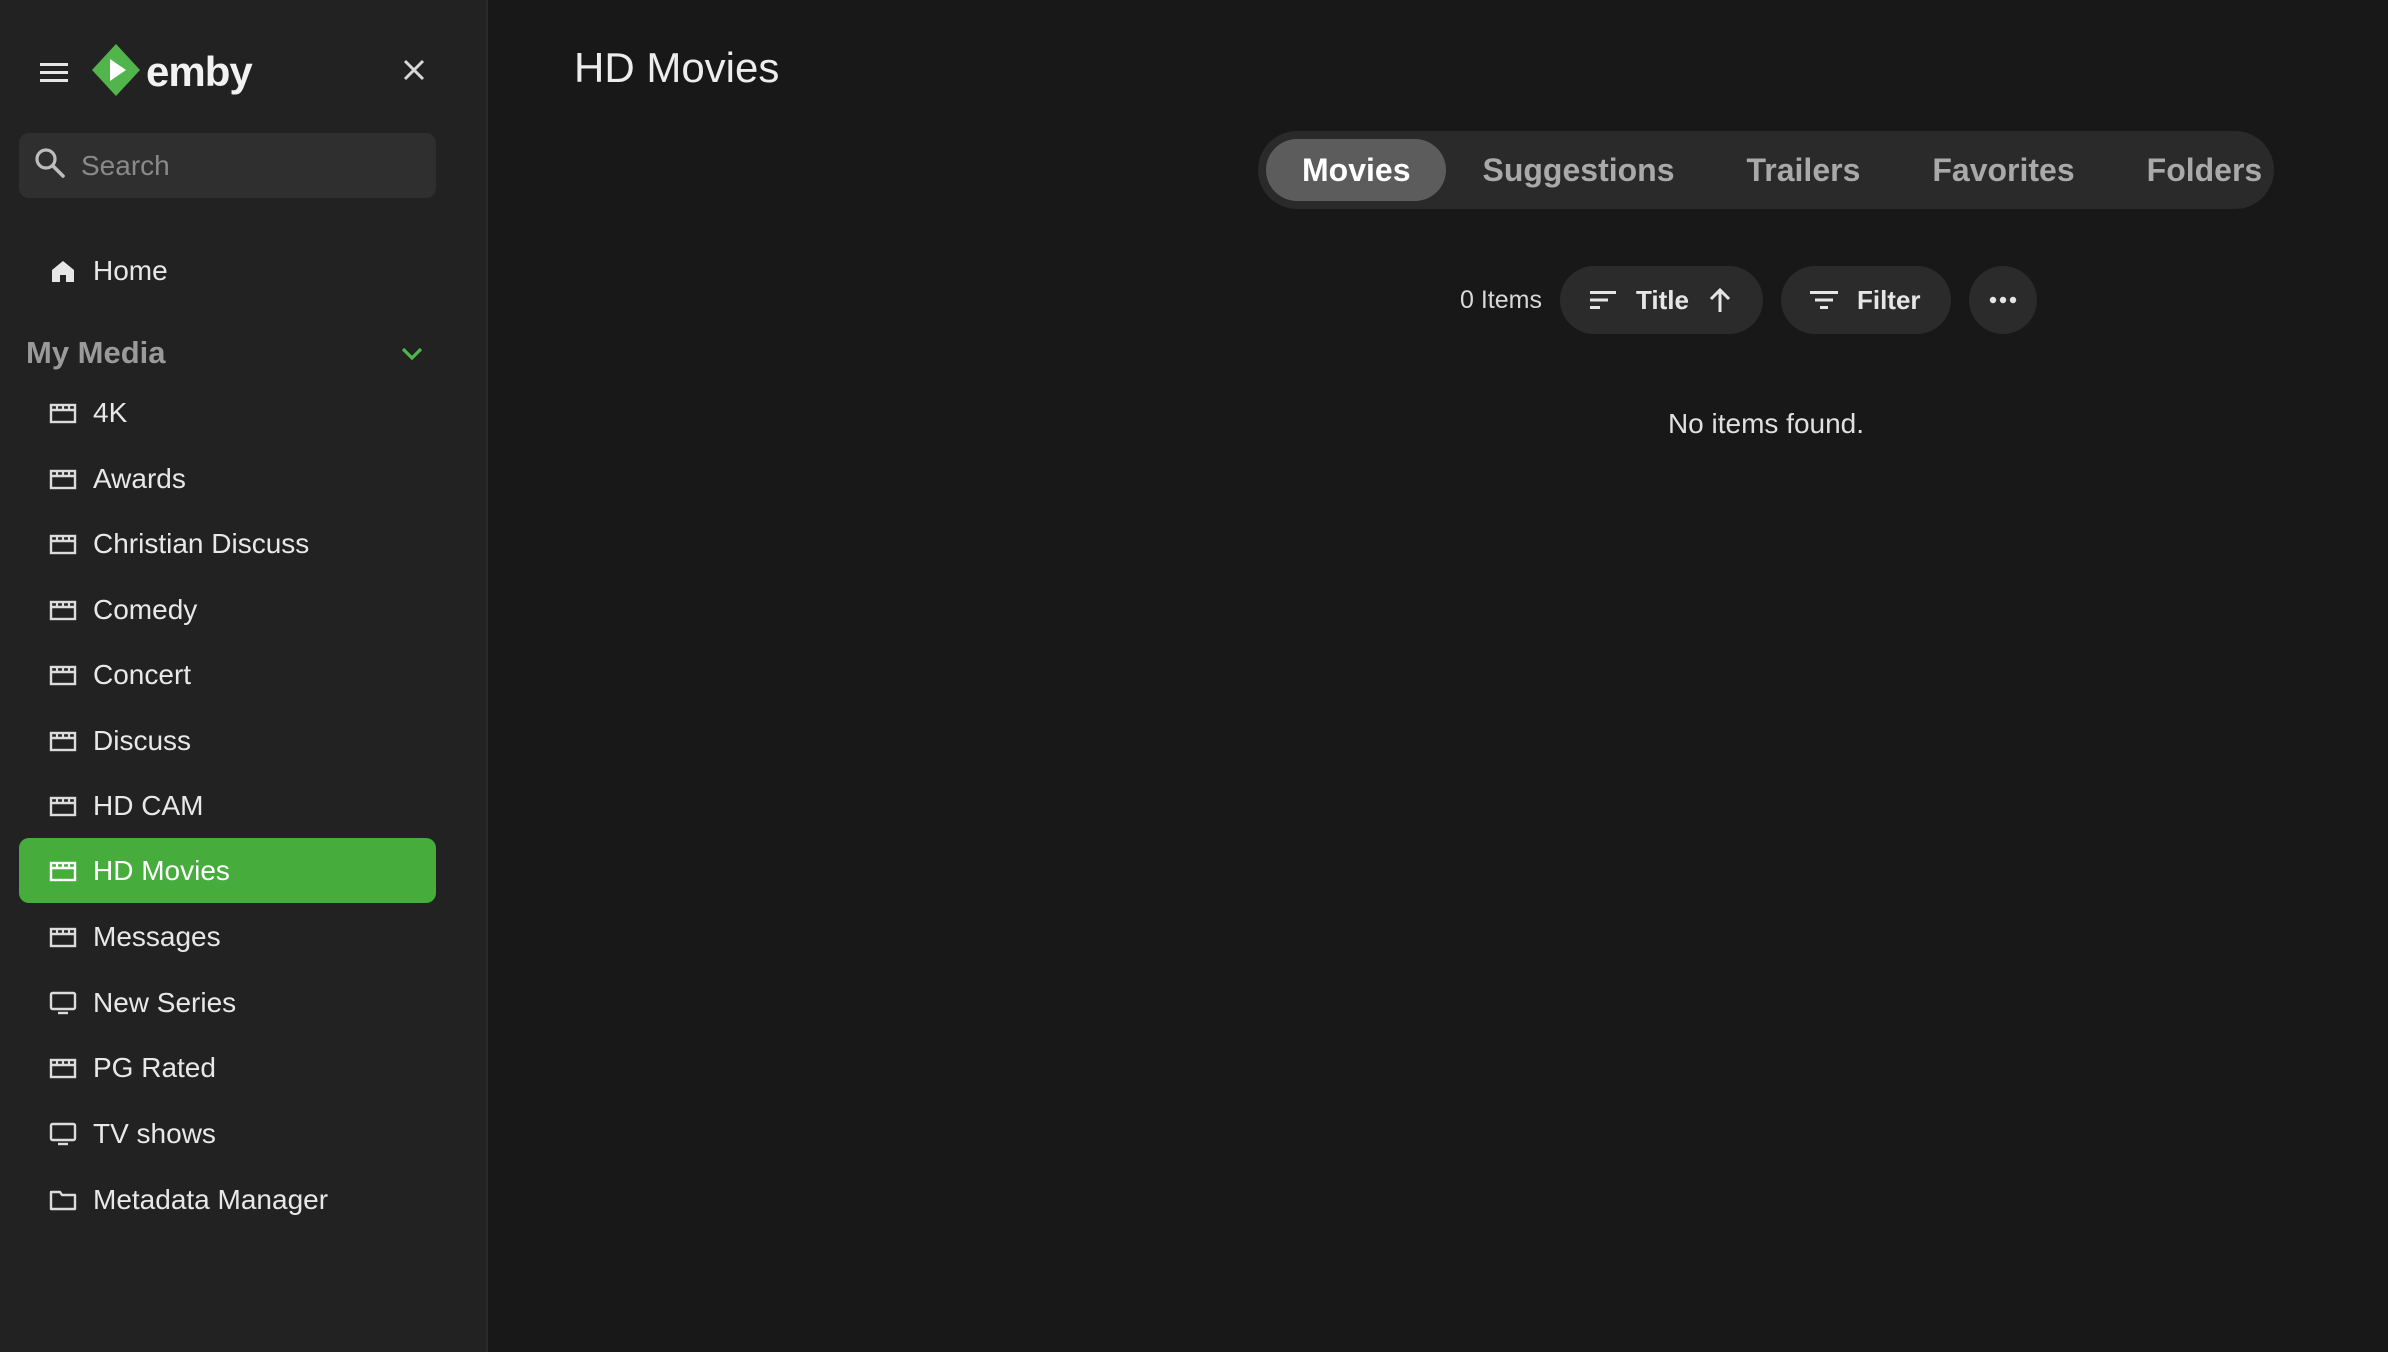 The image size is (2388, 1352). What do you see at coordinates (1578, 170) in the screenshot?
I see `tab-suggestions: Suggestions` at bounding box center [1578, 170].